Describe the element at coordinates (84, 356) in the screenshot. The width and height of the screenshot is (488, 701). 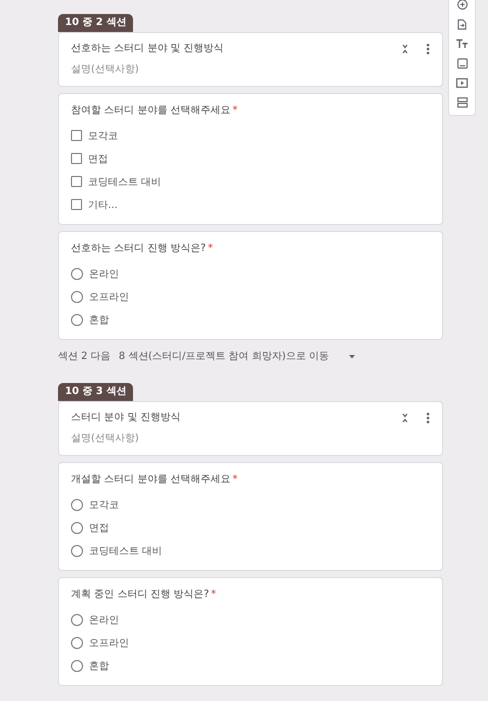
I see `after-section-label: 섹션 2 다음` at that location.